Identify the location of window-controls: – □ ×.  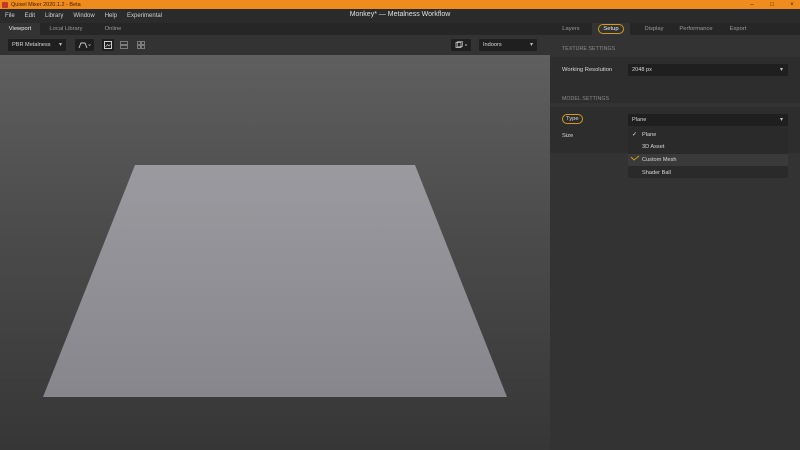
(772, 4).